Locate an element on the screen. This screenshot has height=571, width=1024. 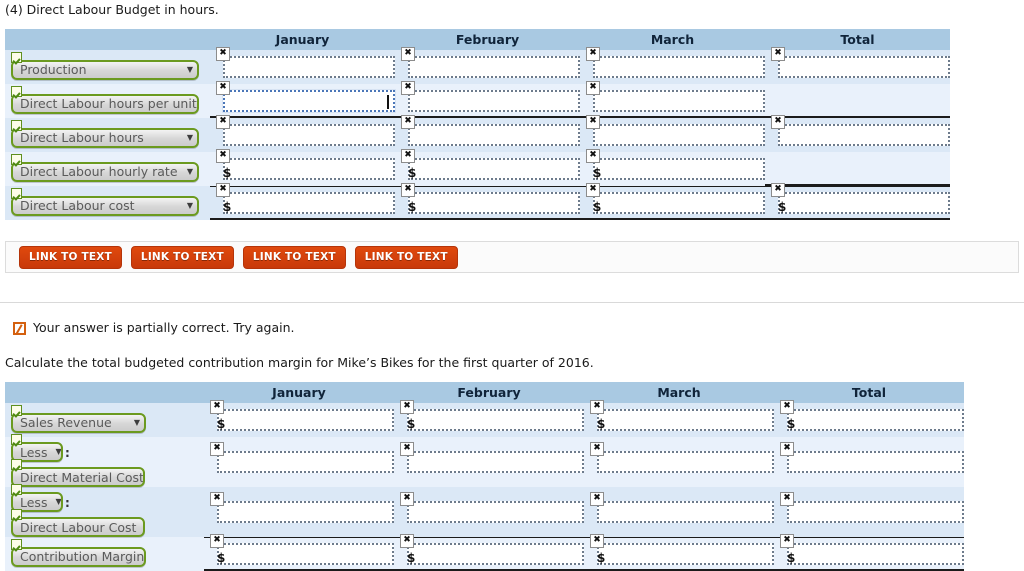
select-control: Direct Labour hours per unit▼ is located at coordinates (105, 103).